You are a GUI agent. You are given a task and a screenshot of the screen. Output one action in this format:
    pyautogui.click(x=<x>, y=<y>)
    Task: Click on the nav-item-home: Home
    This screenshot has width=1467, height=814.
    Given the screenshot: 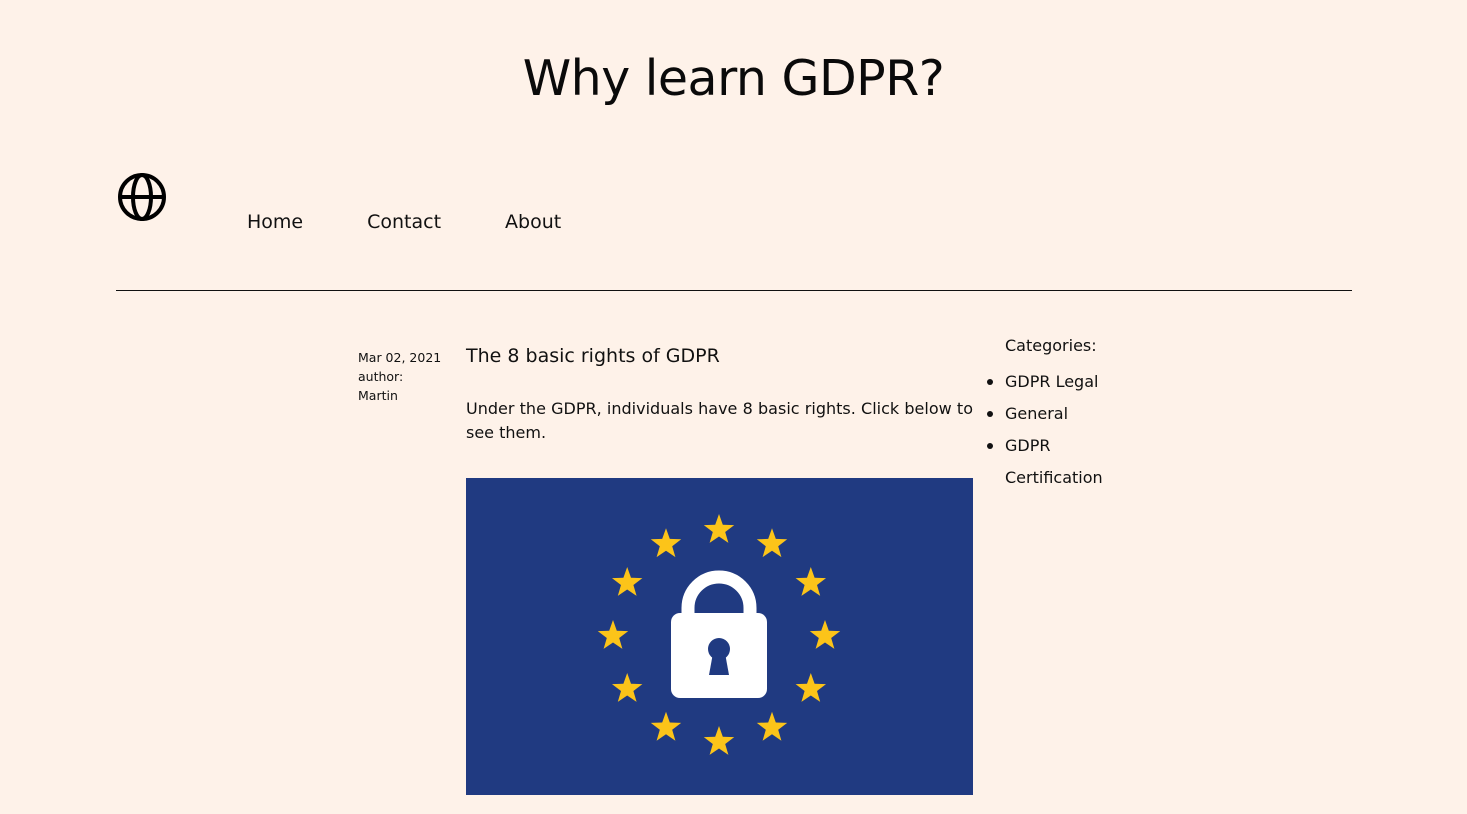 What is the action you would take?
    pyautogui.click(x=275, y=222)
    